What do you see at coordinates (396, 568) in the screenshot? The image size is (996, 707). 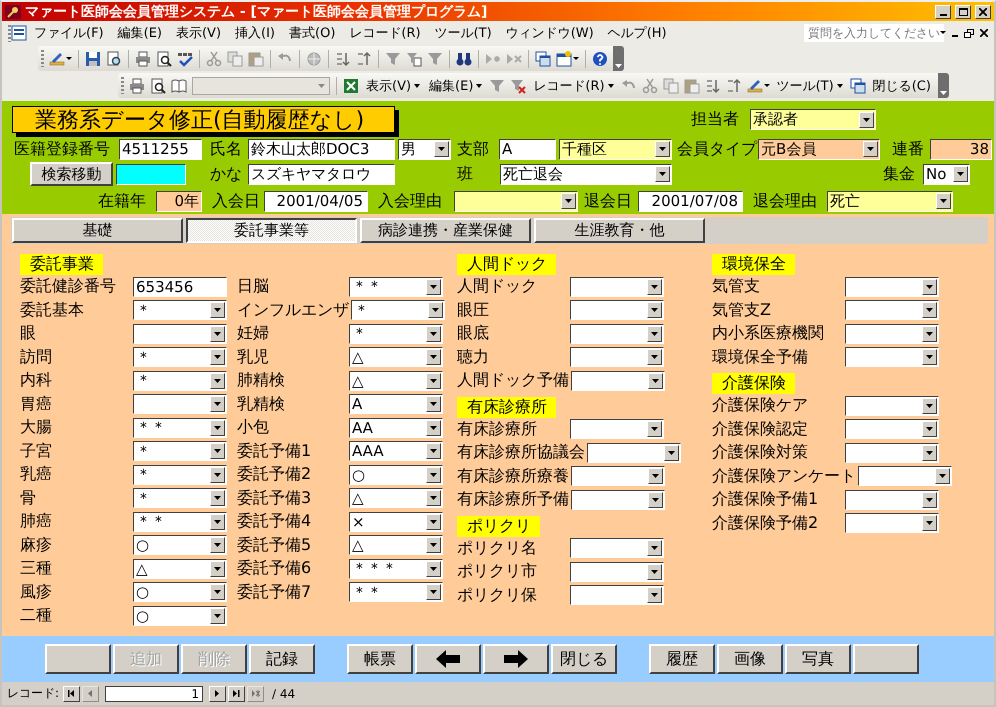 I see `dropdown-field: ＊＊＊` at bounding box center [396, 568].